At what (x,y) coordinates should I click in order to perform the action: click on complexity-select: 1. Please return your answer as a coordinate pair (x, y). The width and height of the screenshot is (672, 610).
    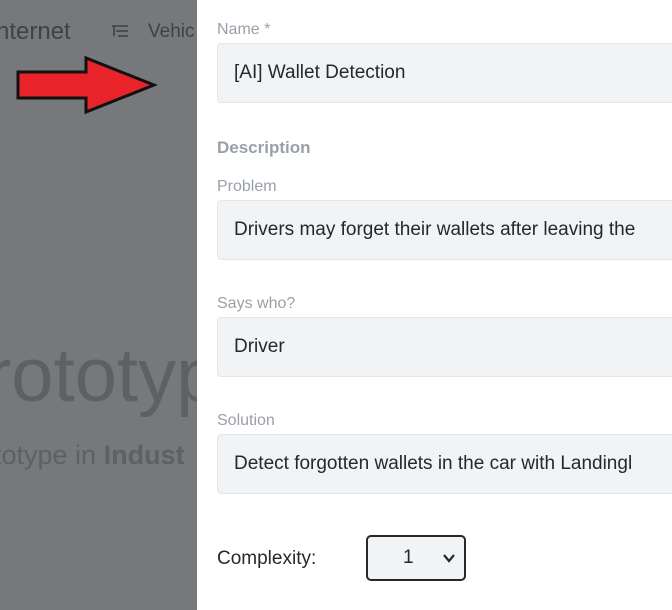
    Looking at the image, I should click on (416, 558).